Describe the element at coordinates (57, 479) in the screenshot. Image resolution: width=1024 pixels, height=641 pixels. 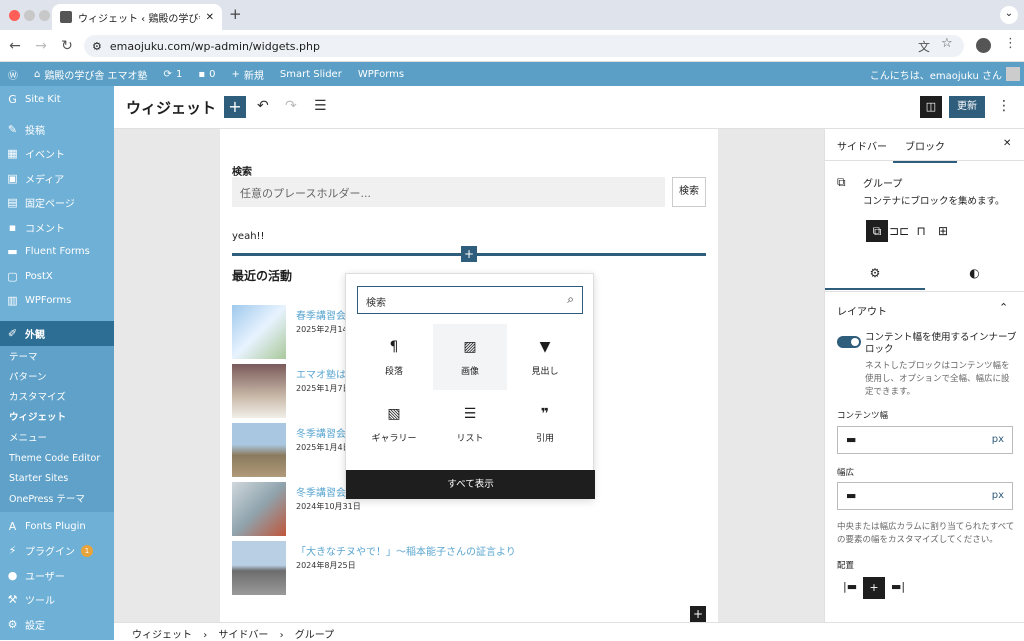
I see `submenu-starter-sites: Starter Sites` at that location.